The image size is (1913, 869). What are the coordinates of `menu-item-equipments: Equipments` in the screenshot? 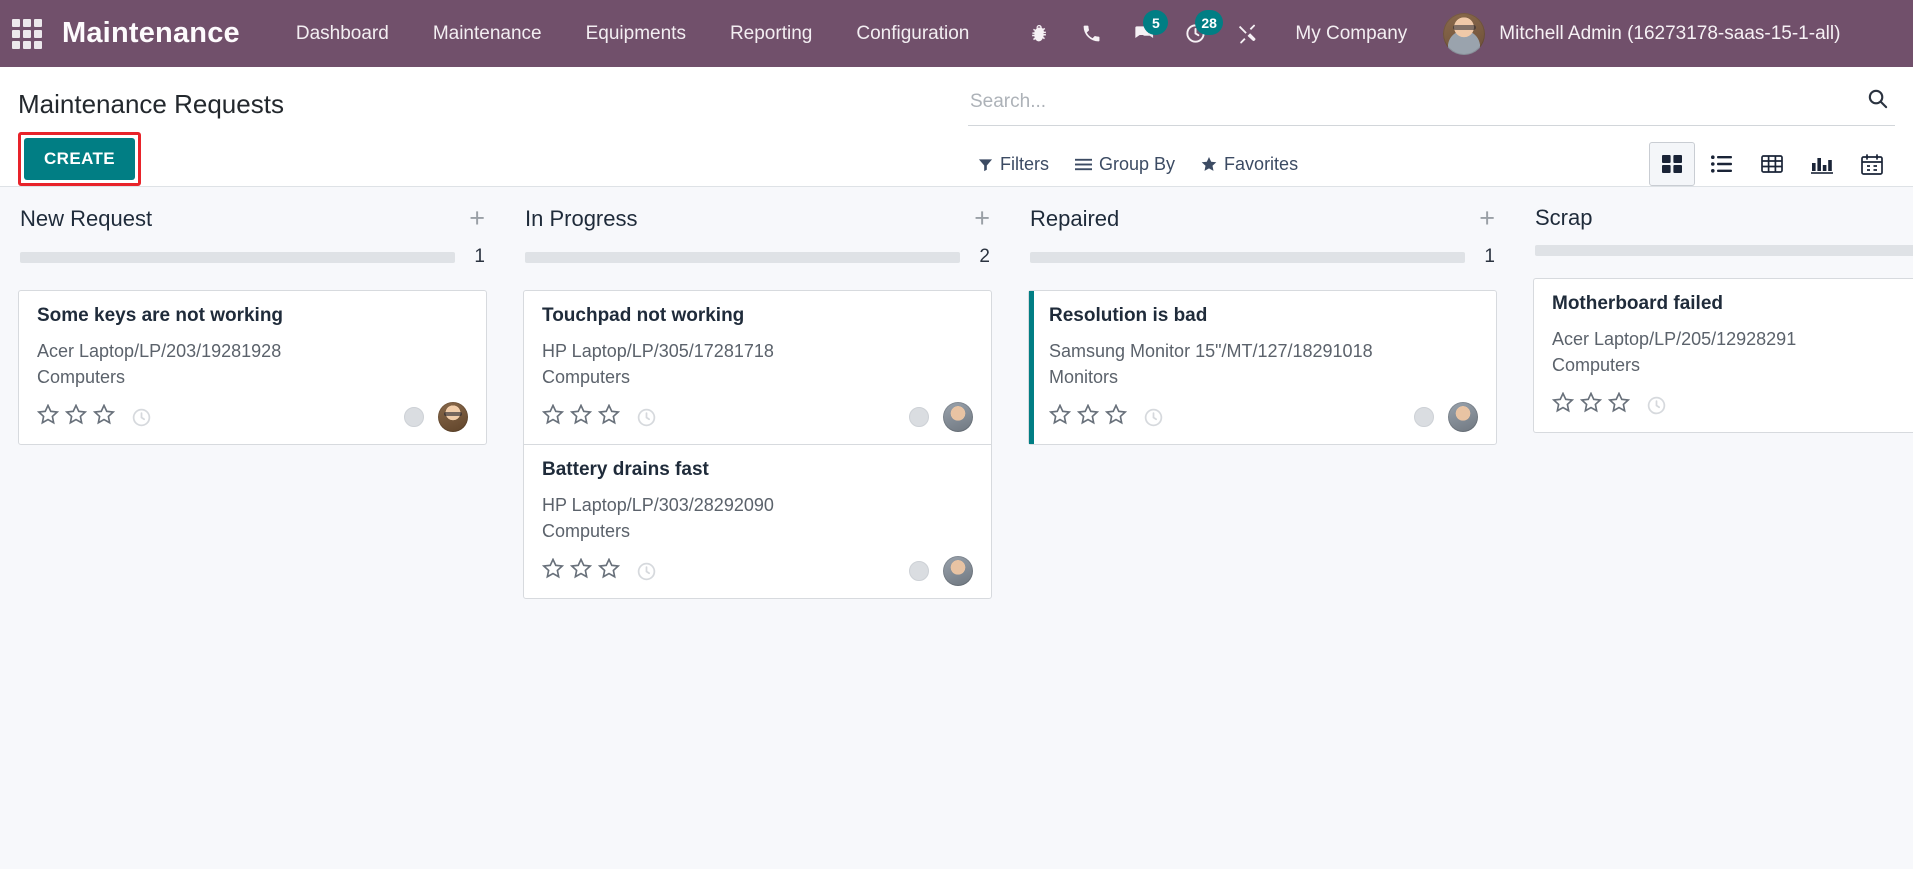 It's located at (636, 33).